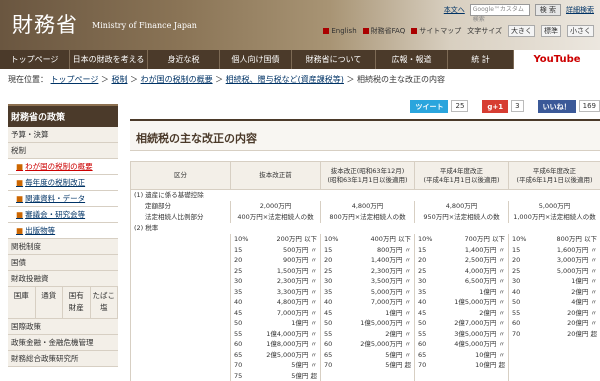 The image size is (600, 381). I want to click on tweet-button: ツイート, so click(429, 106).